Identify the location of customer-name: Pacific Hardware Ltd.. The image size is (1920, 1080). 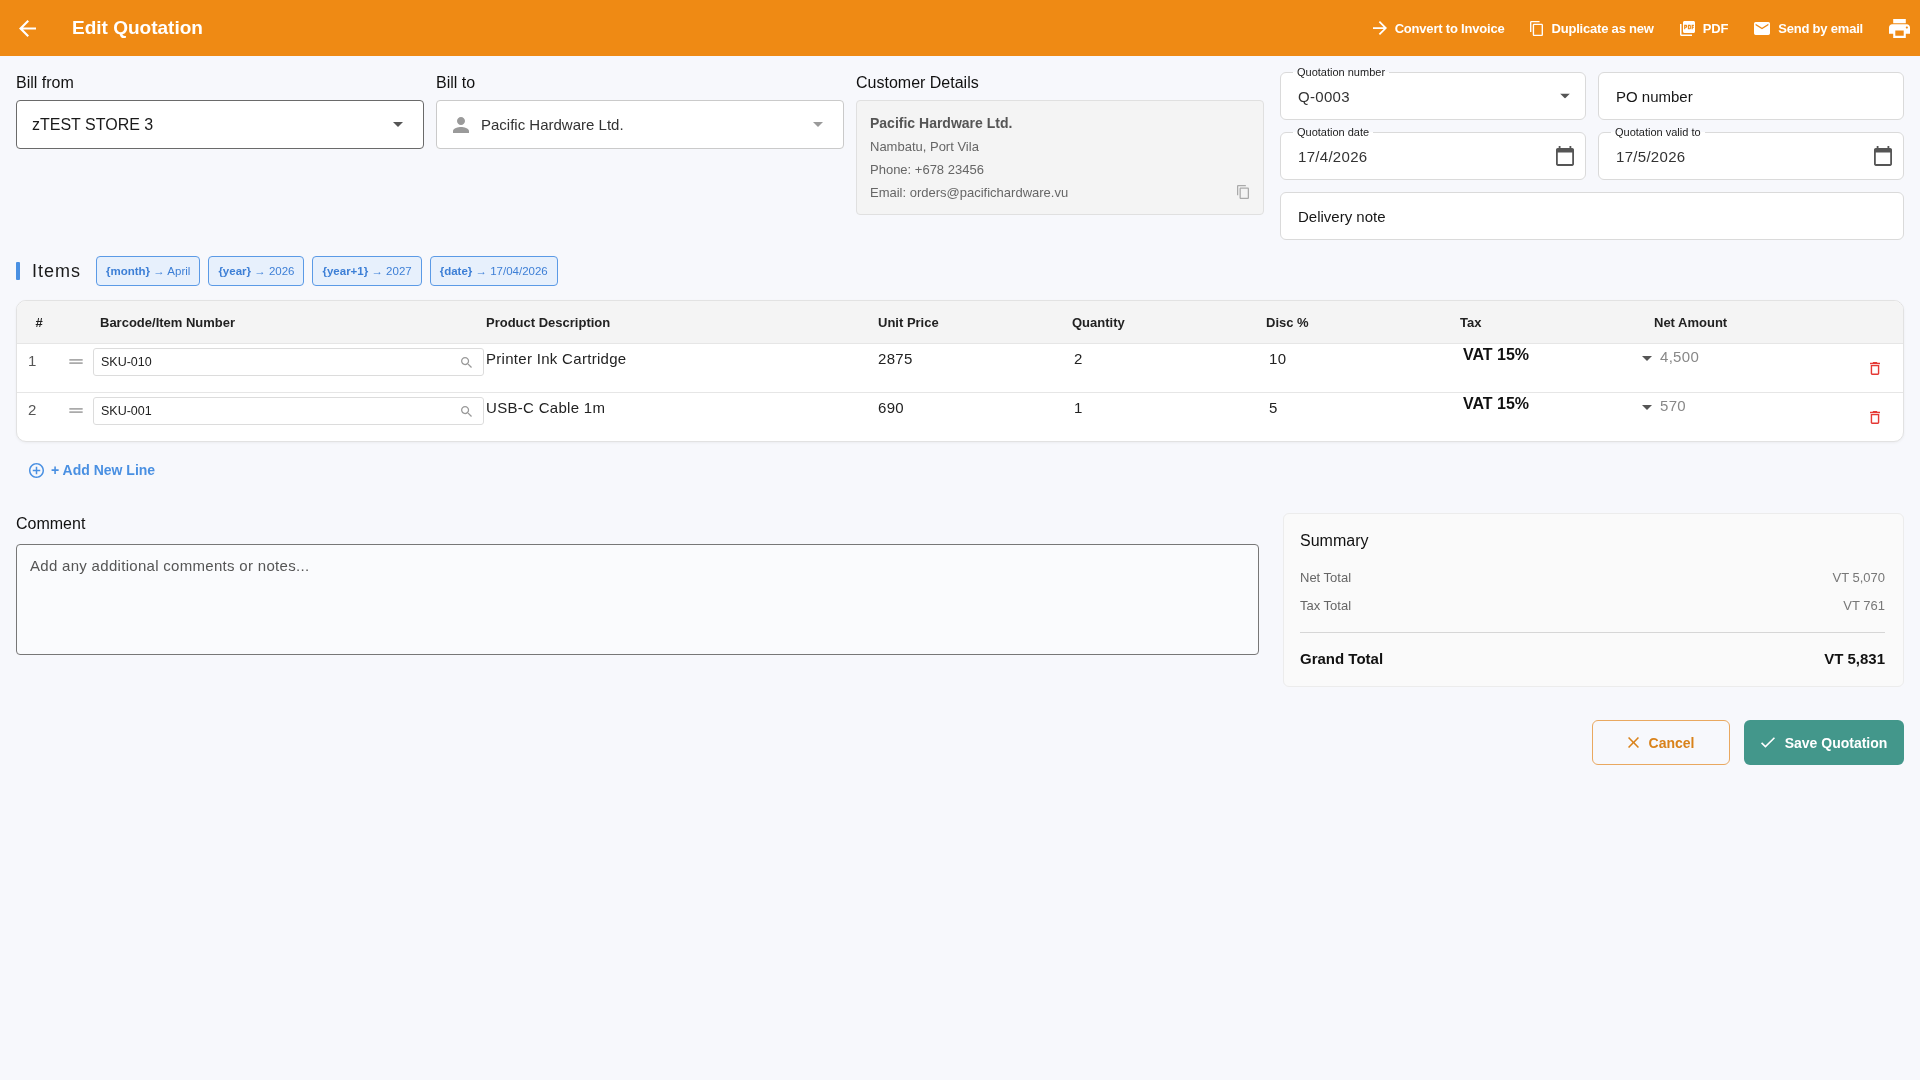
(942, 123).